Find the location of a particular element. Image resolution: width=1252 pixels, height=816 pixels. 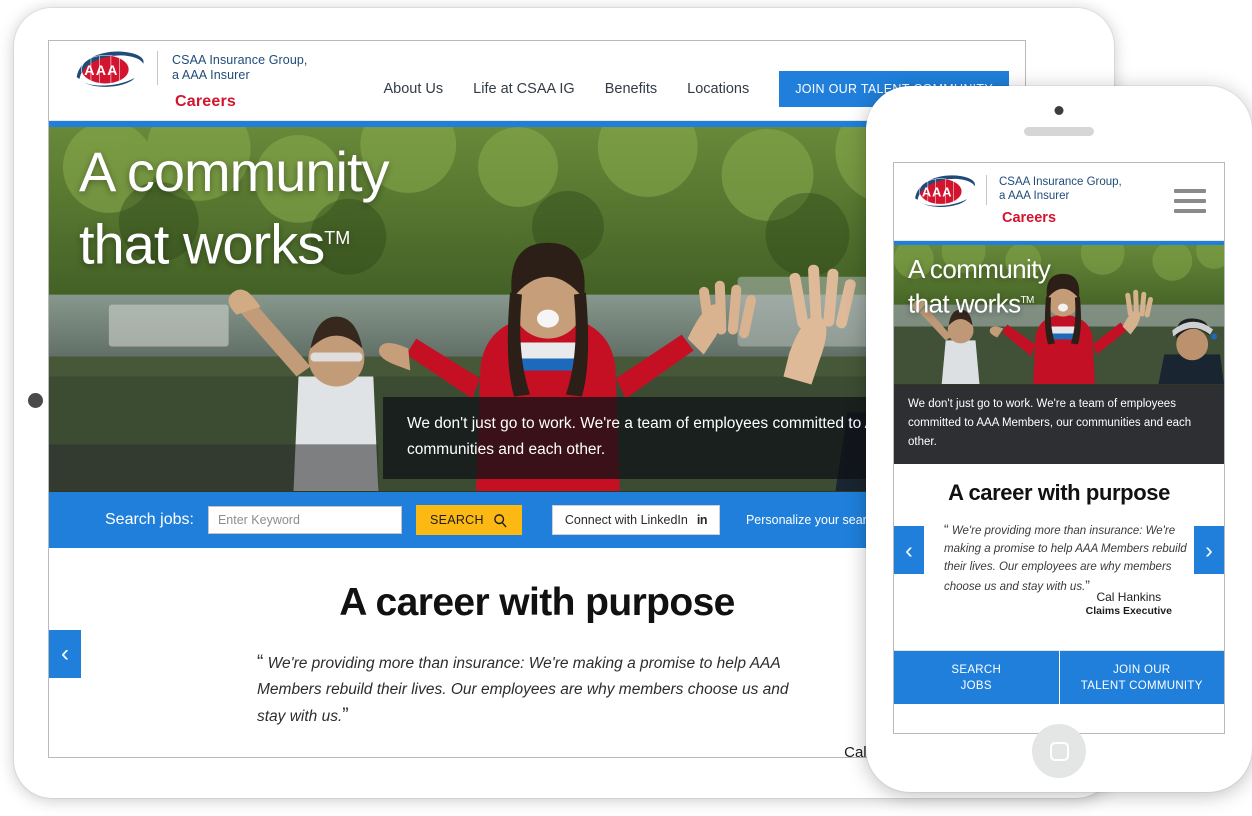

brand-company-line-1: CSAA Insurance Group, is located at coordinates (240, 60).